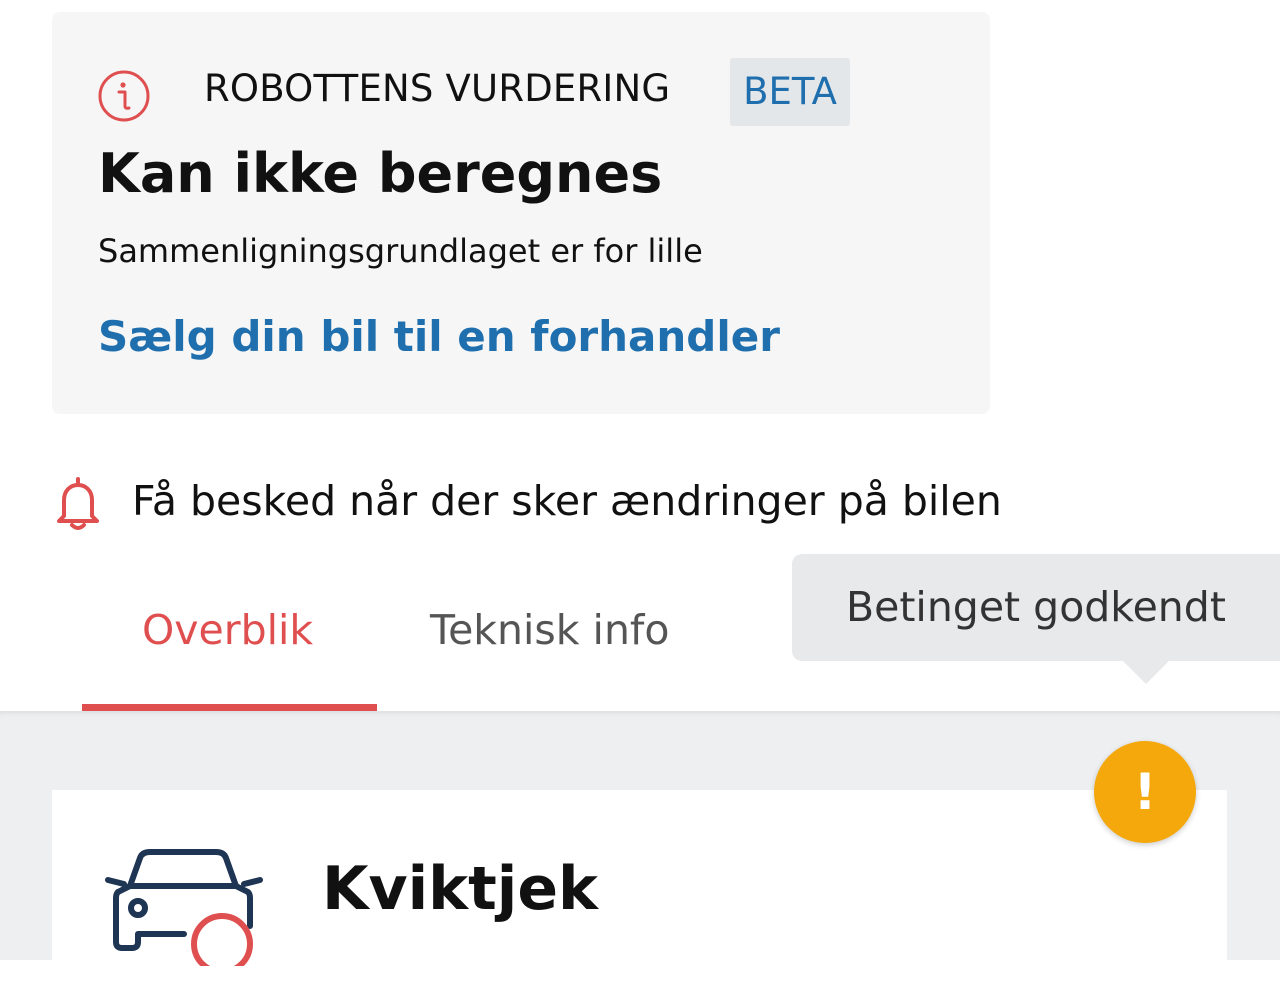 The image size is (1280, 990). I want to click on info-icon, so click(124, 96).